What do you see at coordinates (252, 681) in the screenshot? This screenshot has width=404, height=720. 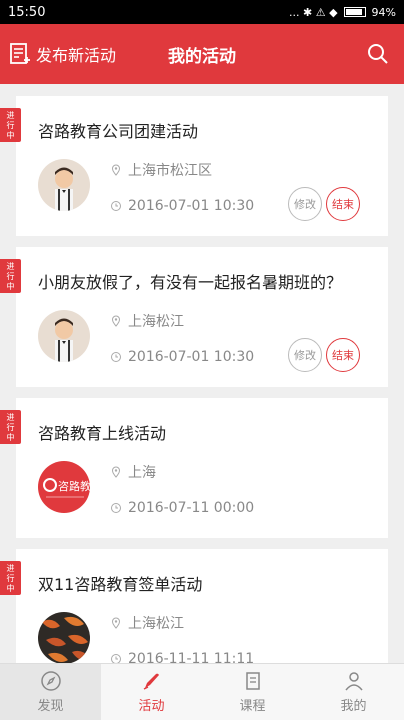 I see `course-icon` at bounding box center [252, 681].